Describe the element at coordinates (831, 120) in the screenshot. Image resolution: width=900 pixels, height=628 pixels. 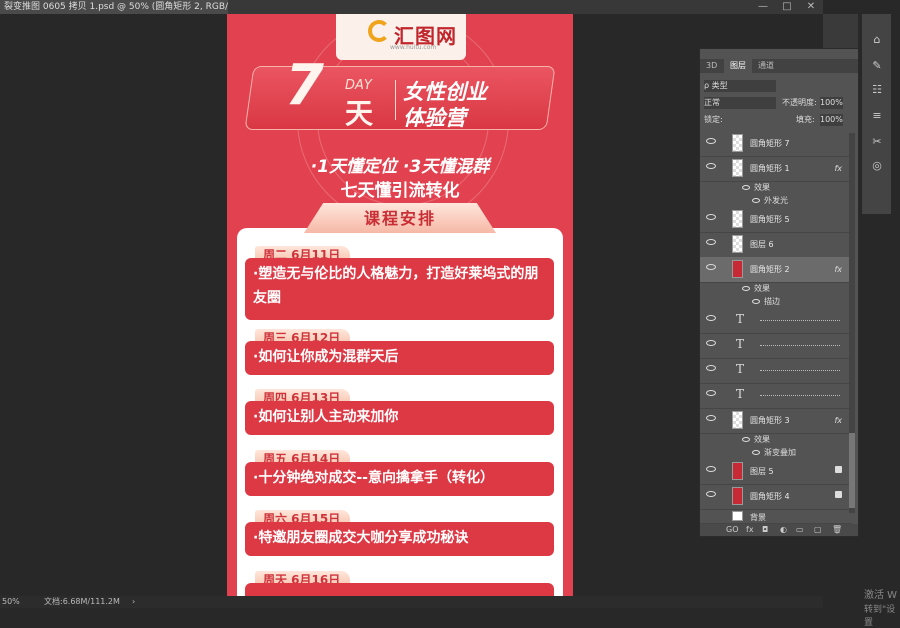
I see `fill-field: 100%` at that location.